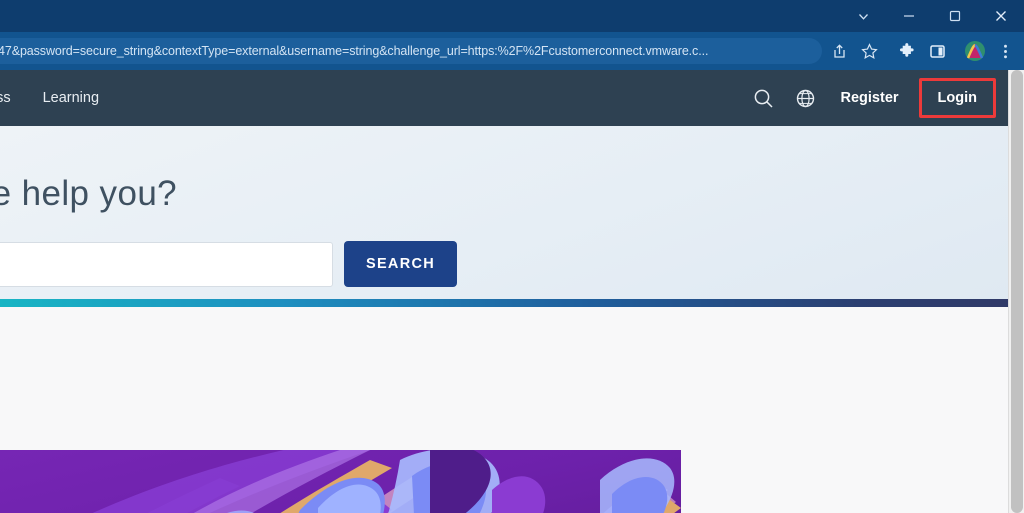  I want to click on page-scrollbar-track, so click(1016, 291).